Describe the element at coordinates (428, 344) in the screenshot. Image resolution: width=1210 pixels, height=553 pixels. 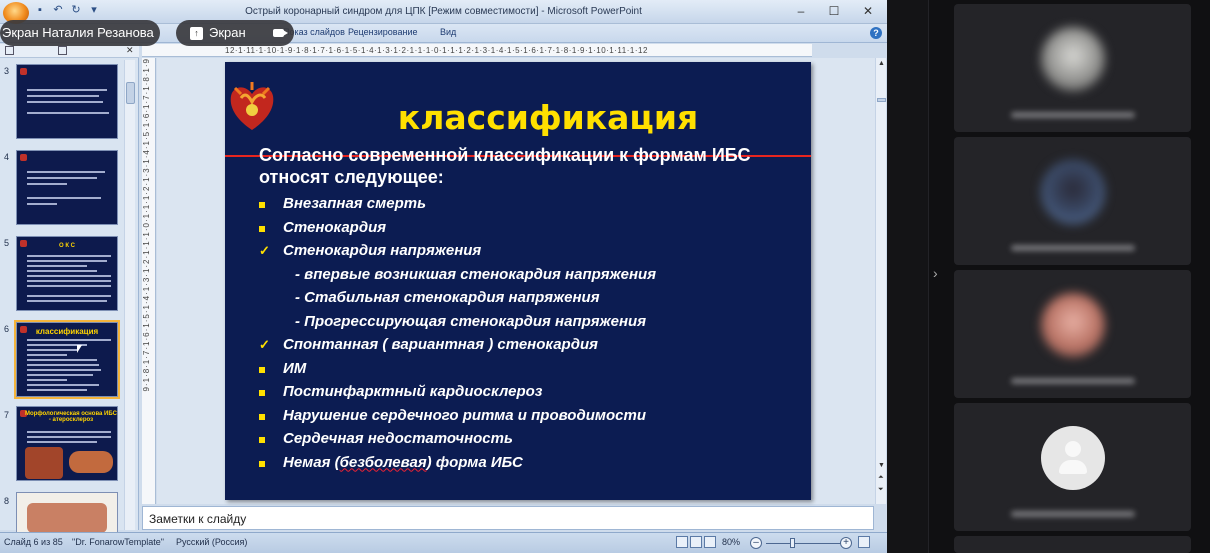
I see `list-item: ✓ Спонтанная ( вариантная ) стенокардия` at that location.